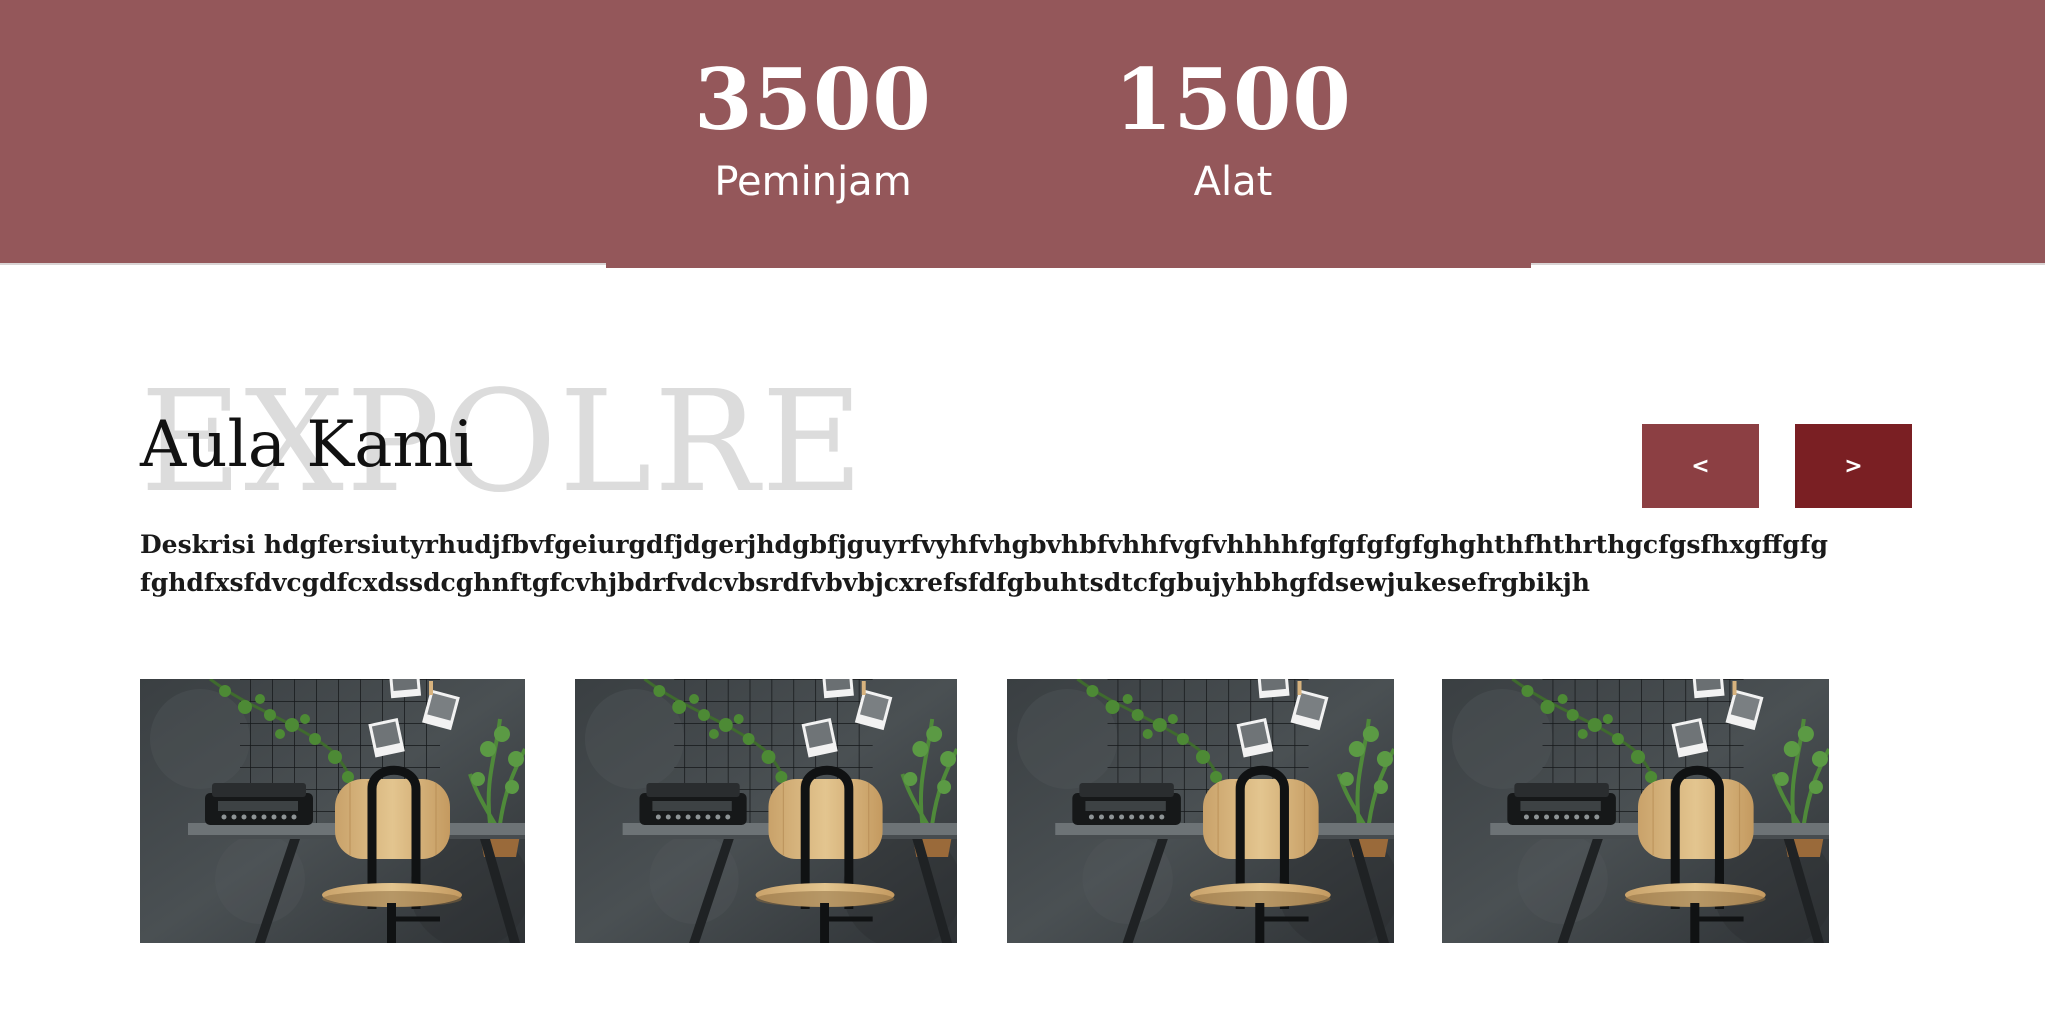 The image size is (2045, 1033). Describe the element at coordinates (813, 99) in the screenshot. I see `stat-value: 3500` at that location.